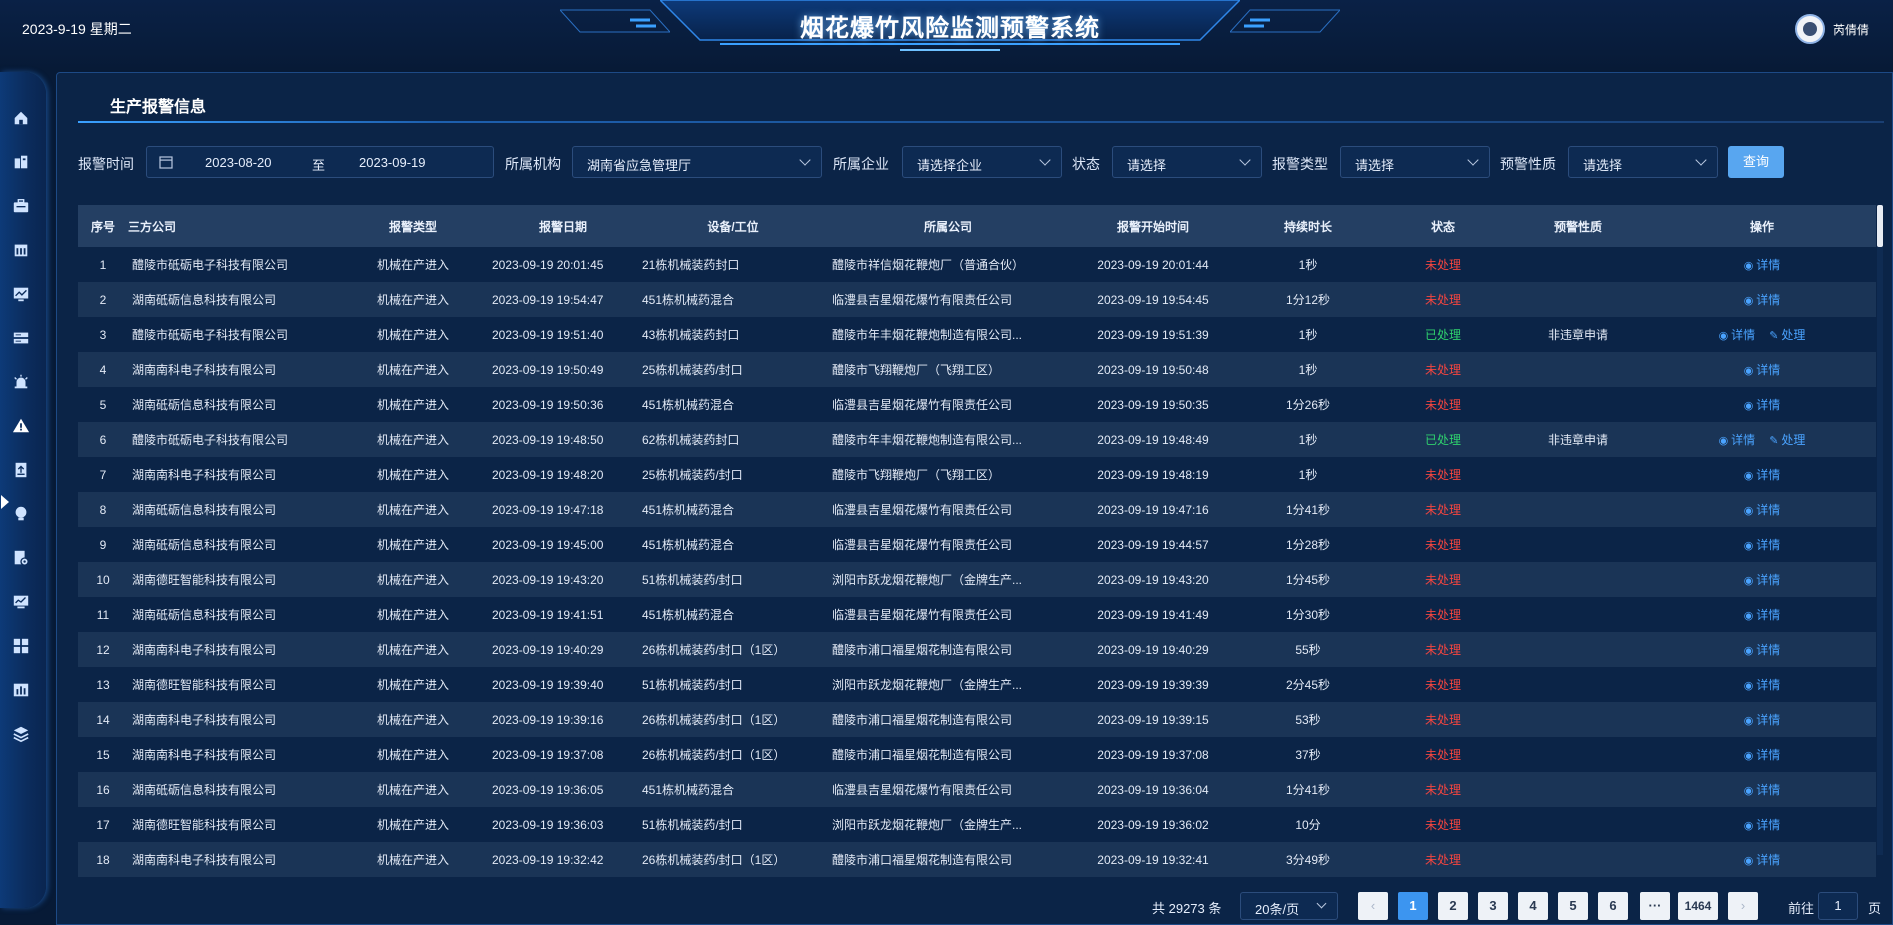 Image resolution: width=1893 pixels, height=925 pixels. What do you see at coordinates (238, 162) in the screenshot?
I see `date-start: 2023-08-20` at bounding box center [238, 162].